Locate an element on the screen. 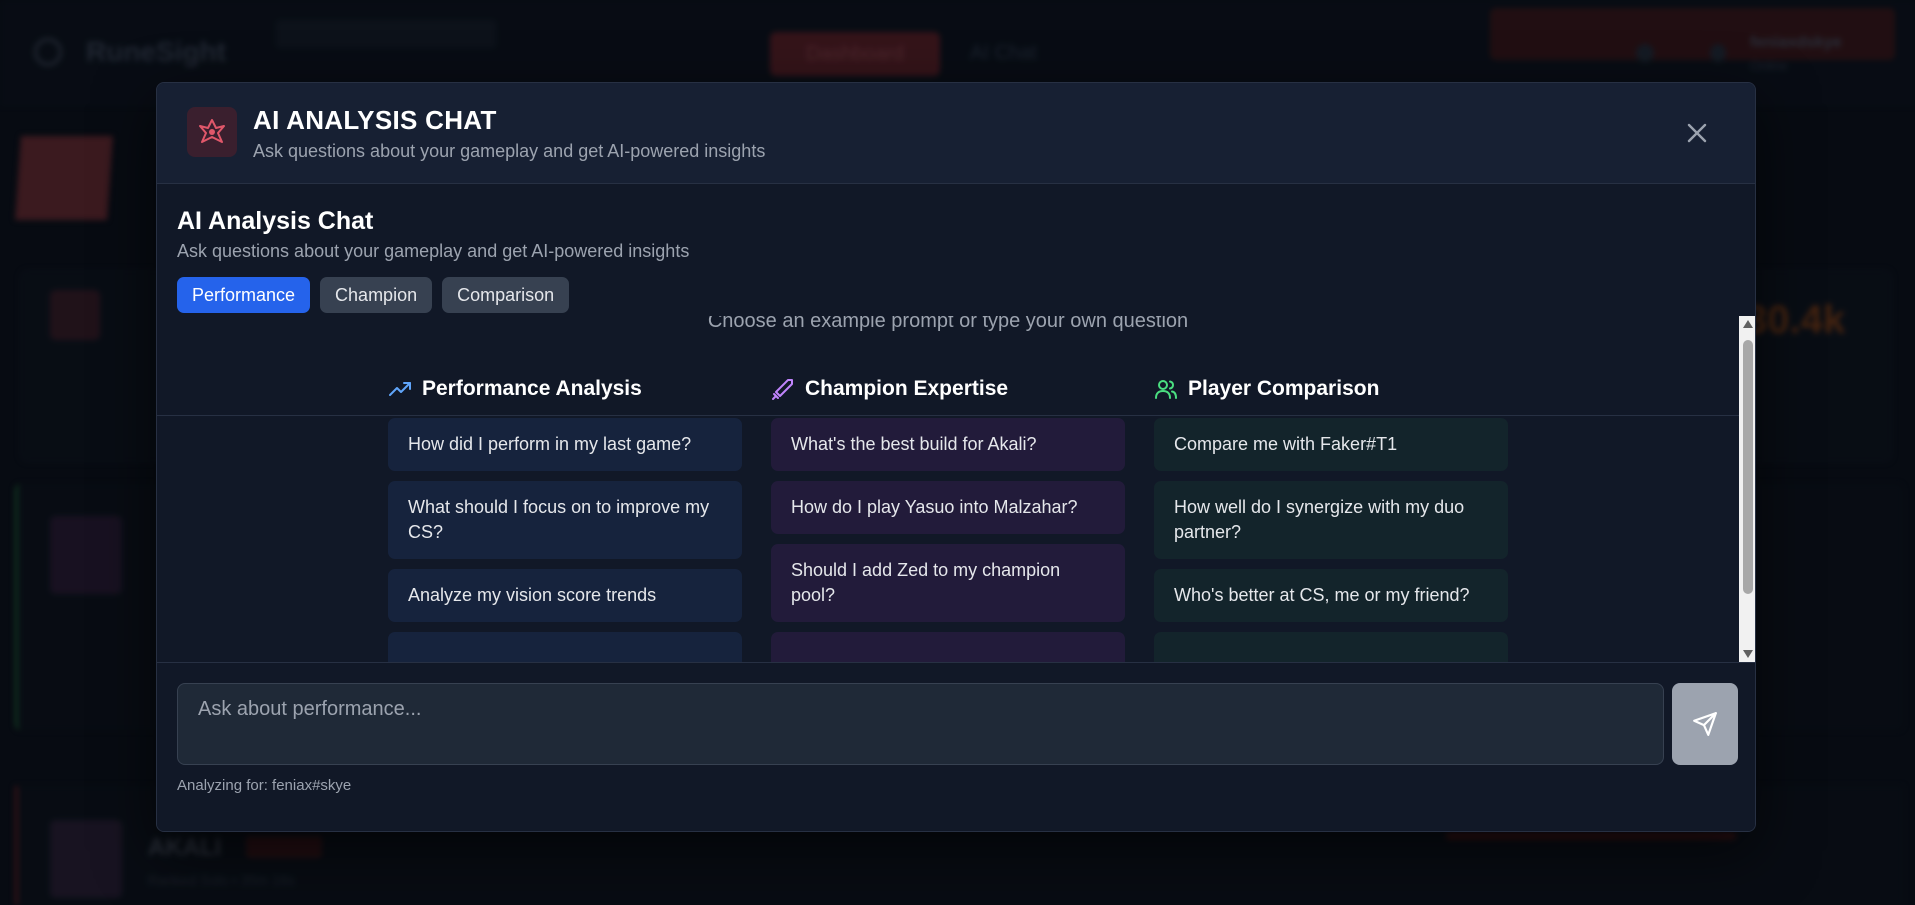 Image resolution: width=1915 pixels, height=905 pixels. example-prompt: How do I play Yasuo into Malzahar? is located at coordinates (948, 507).